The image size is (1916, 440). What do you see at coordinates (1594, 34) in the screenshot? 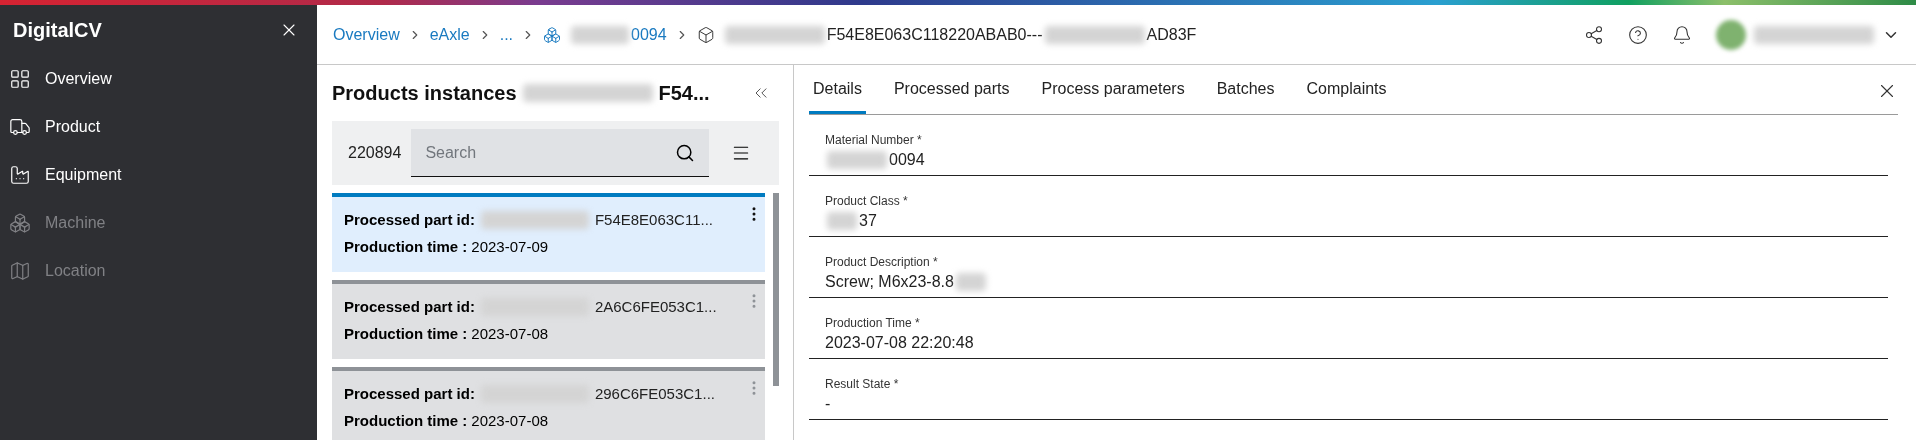
I see `share-icon` at bounding box center [1594, 34].